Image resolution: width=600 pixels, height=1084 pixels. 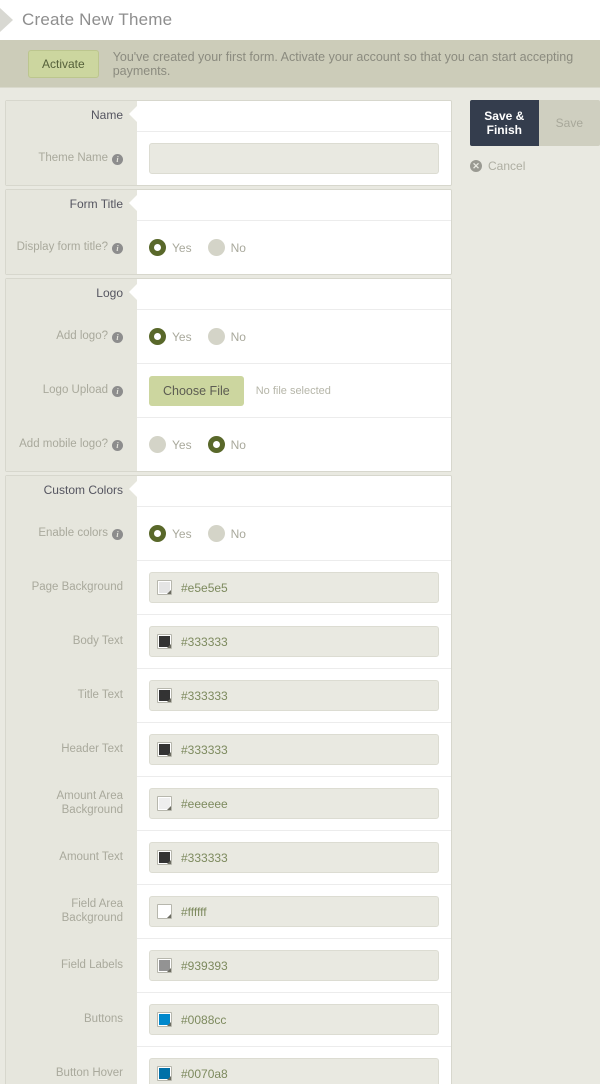 I want to click on close-circle-icon: ✕, so click(x=476, y=166).